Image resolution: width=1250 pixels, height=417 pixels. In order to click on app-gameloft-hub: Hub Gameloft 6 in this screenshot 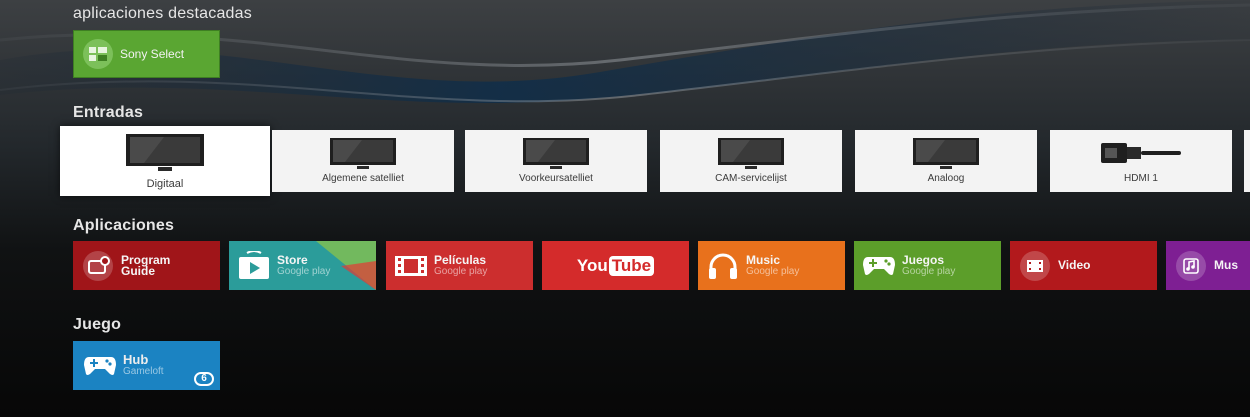, I will do `click(146, 365)`.